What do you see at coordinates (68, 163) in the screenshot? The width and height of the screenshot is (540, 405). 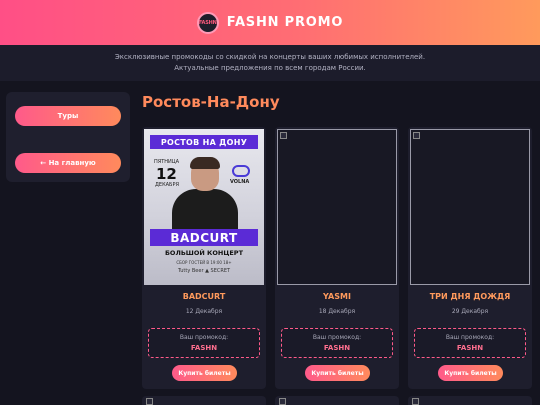 I see `back-home-button: ← На главную` at bounding box center [68, 163].